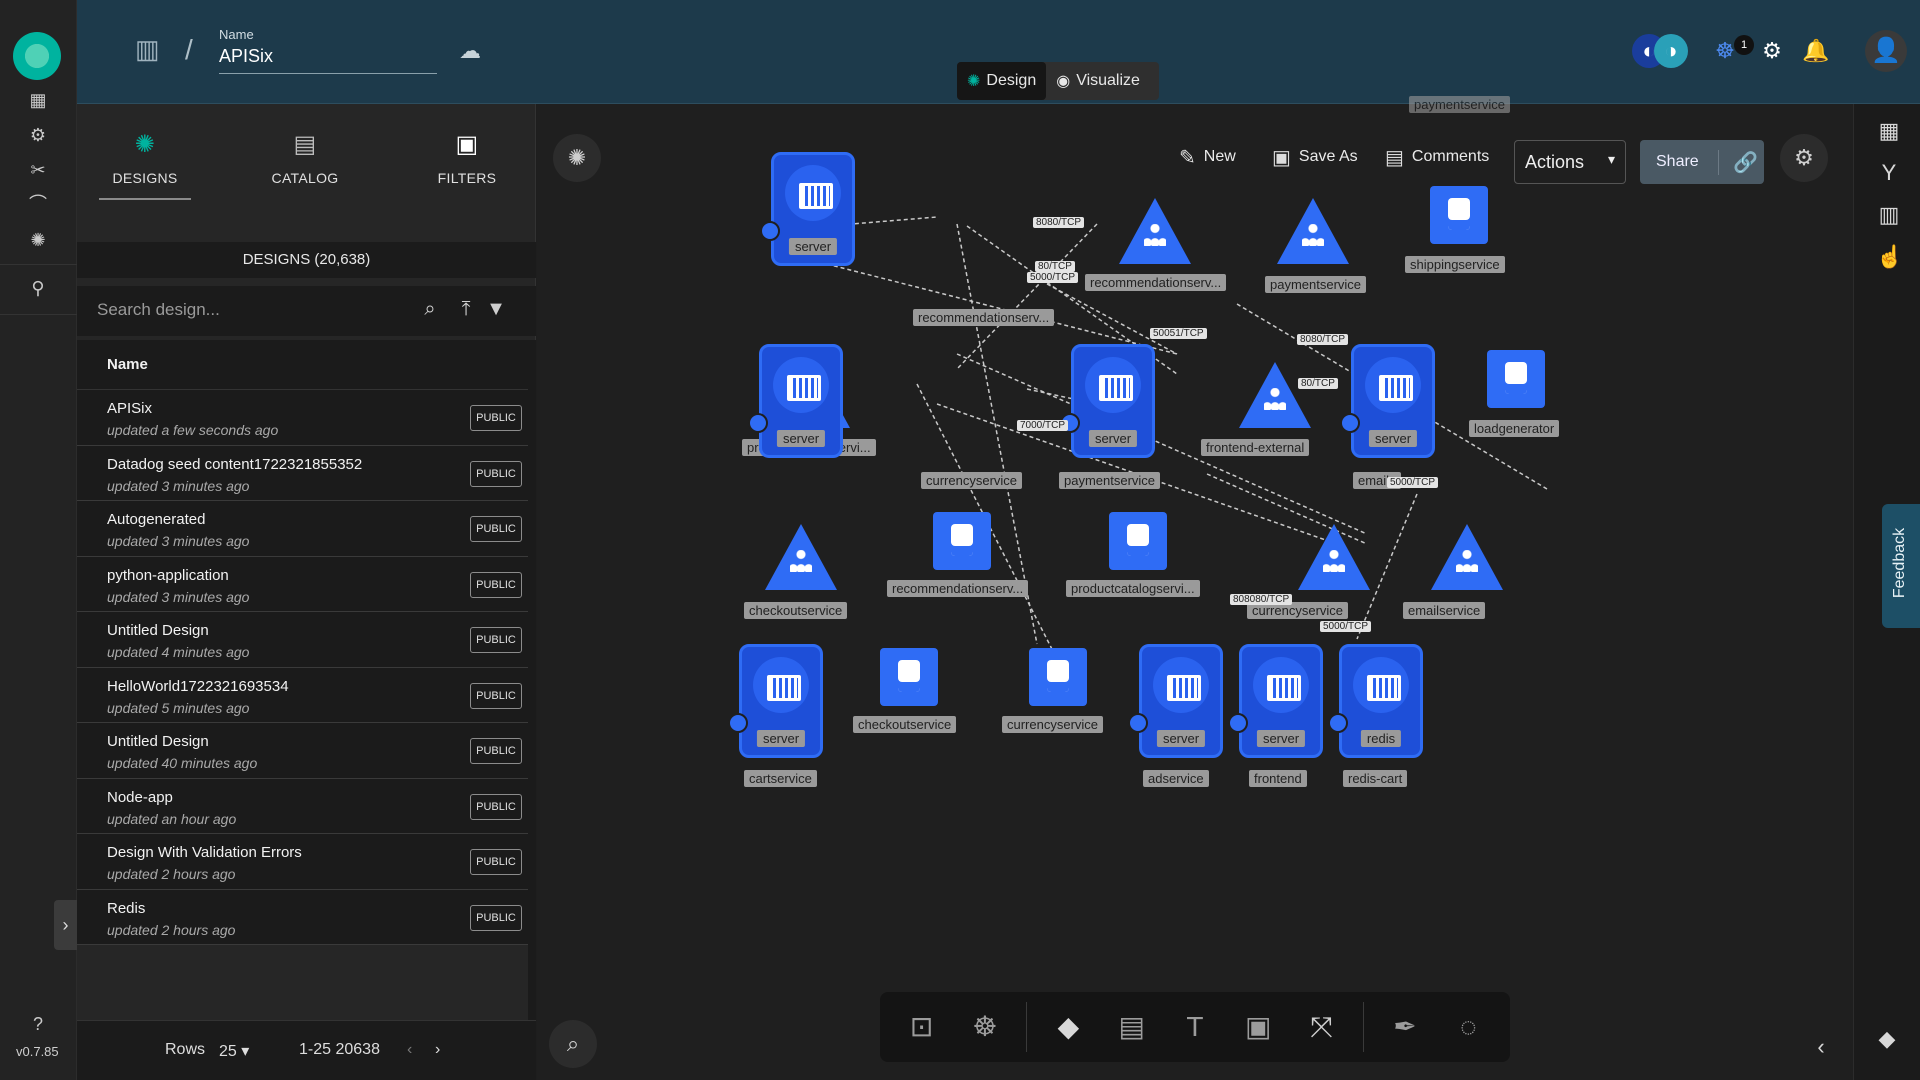 This screenshot has width=1920, height=1080. I want to click on expand-panel-button: ›, so click(65, 925).